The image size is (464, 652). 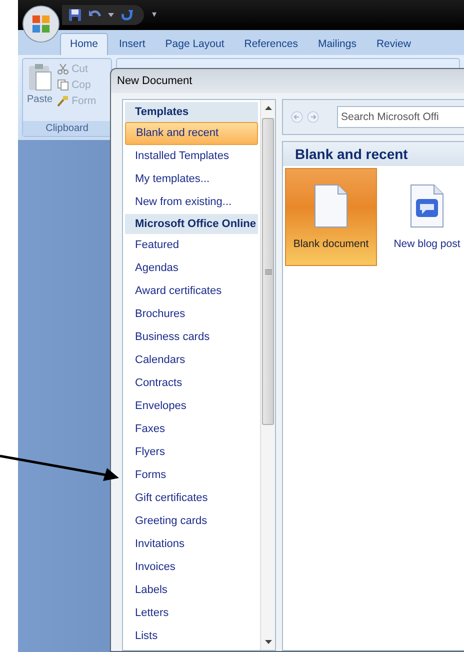 What do you see at coordinates (393, 44) in the screenshot?
I see `ribbon-tab: Review` at bounding box center [393, 44].